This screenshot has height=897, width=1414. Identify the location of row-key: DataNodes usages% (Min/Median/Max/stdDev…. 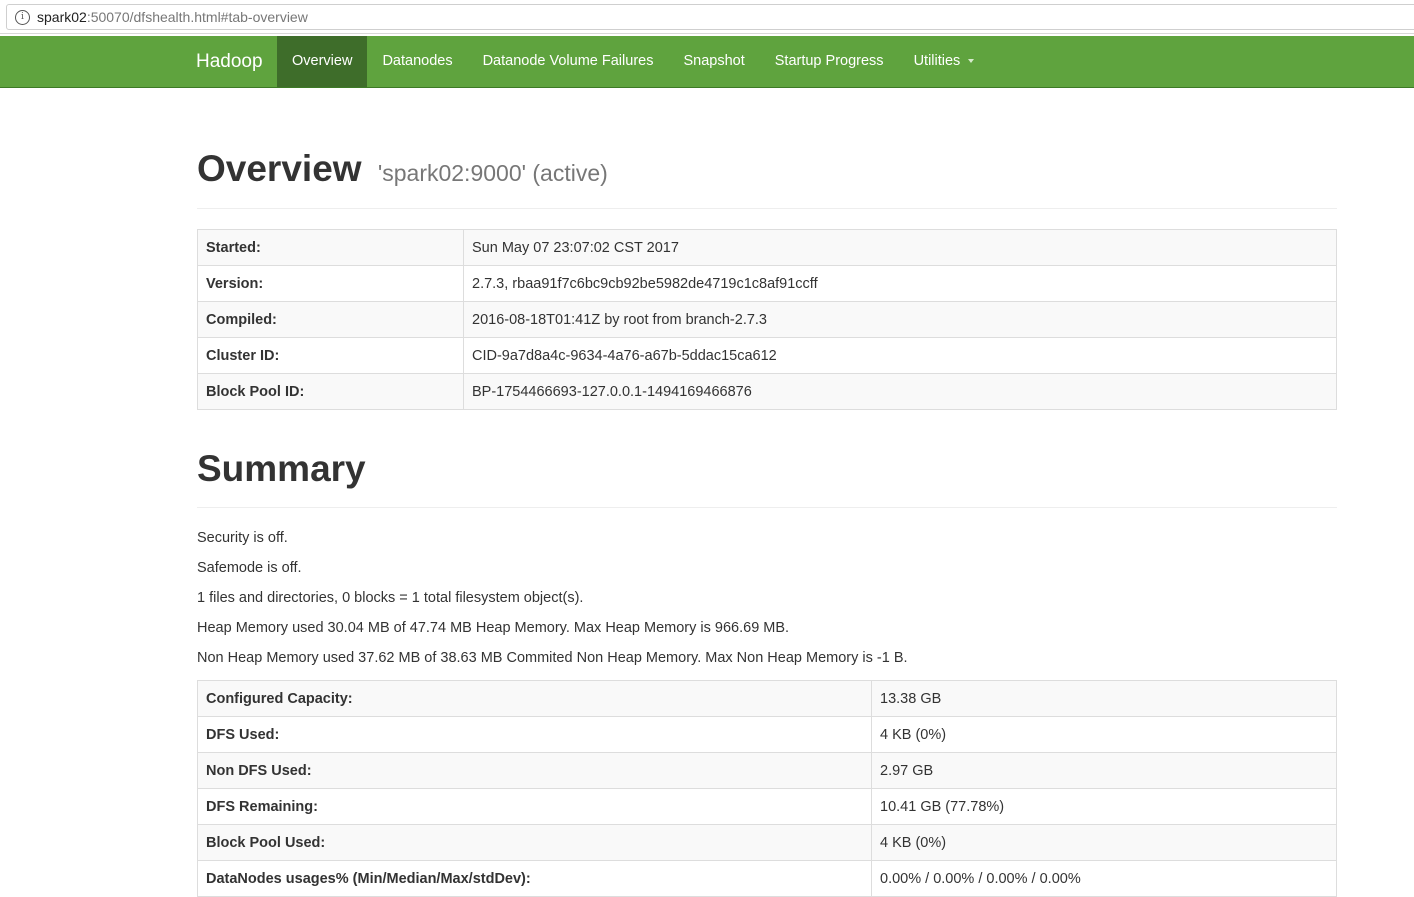
(534, 878).